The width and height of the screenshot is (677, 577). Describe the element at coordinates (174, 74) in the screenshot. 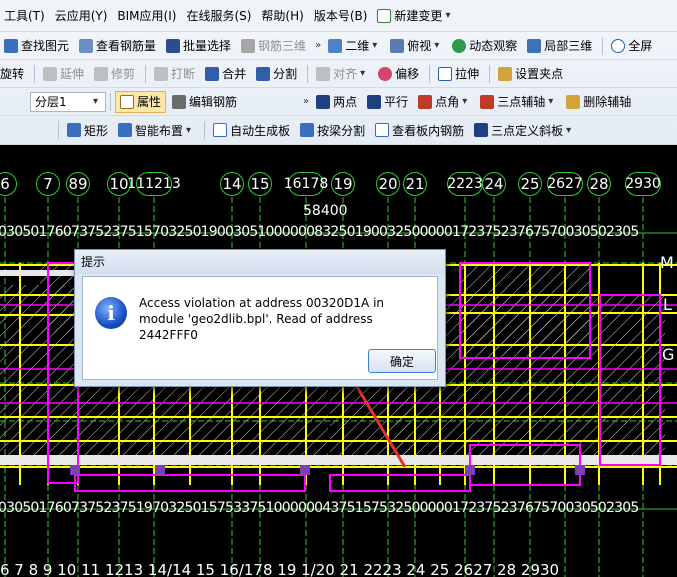

I see `break-button: 打断` at that location.